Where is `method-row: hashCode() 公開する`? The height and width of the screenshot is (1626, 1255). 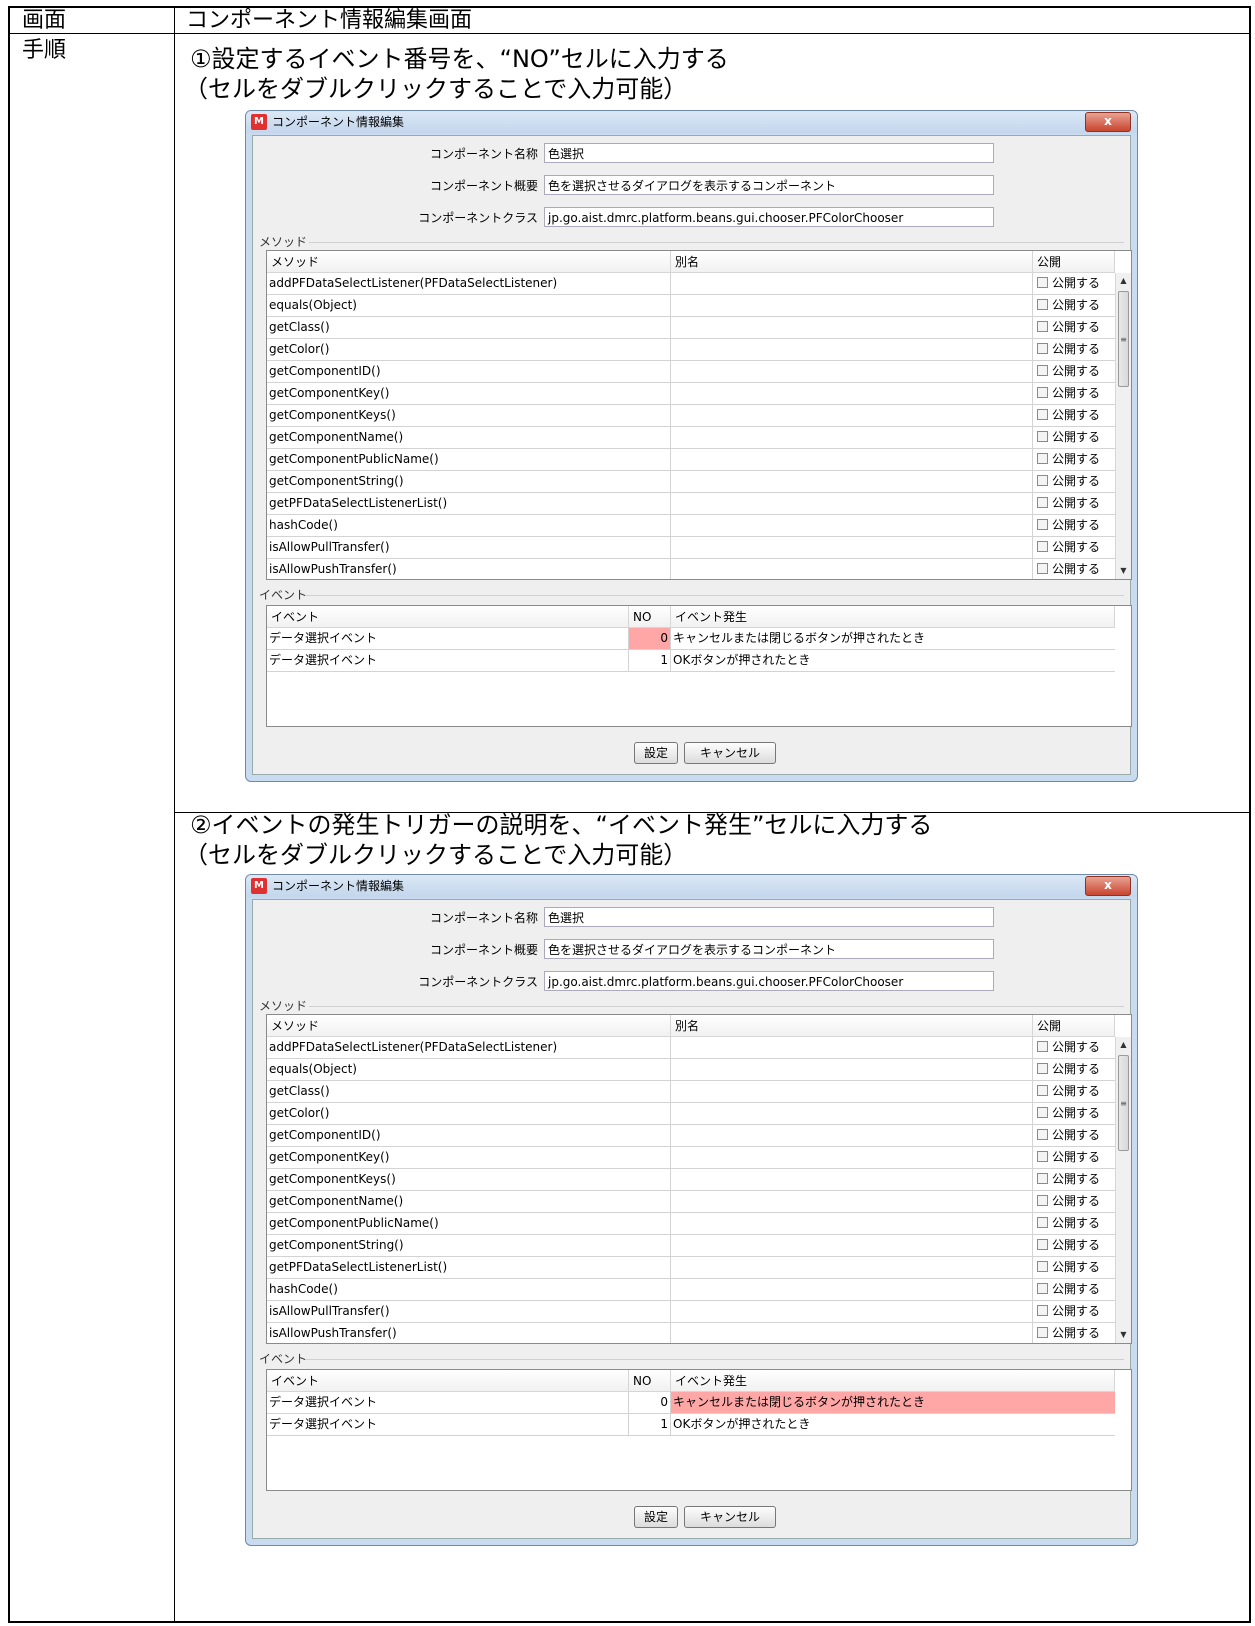
method-row: hashCode() 公開する is located at coordinates (691, 526).